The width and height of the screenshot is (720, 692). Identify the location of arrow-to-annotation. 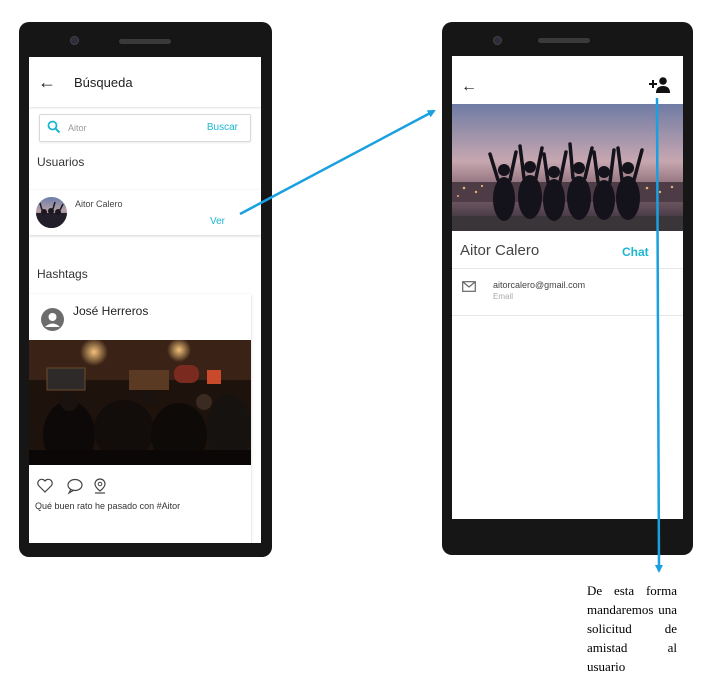
(658, 335).